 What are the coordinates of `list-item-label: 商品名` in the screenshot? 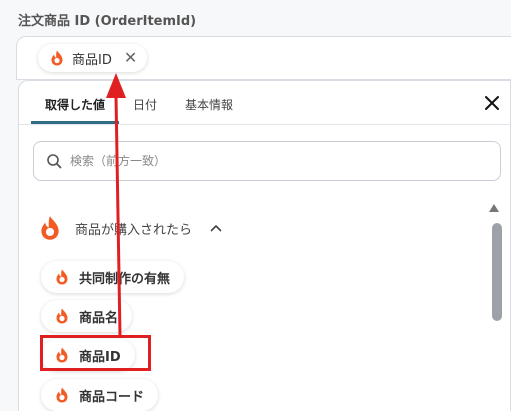 It's located at (99, 318).